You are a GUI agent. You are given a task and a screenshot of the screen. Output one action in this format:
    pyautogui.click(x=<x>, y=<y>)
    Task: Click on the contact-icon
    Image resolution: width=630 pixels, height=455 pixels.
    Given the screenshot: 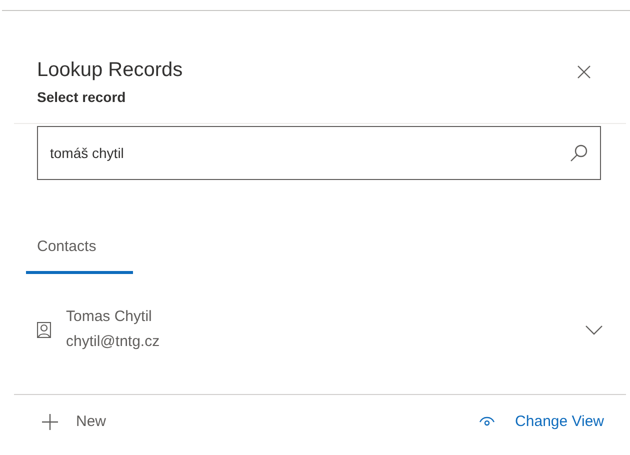 What is the action you would take?
    pyautogui.click(x=44, y=330)
    